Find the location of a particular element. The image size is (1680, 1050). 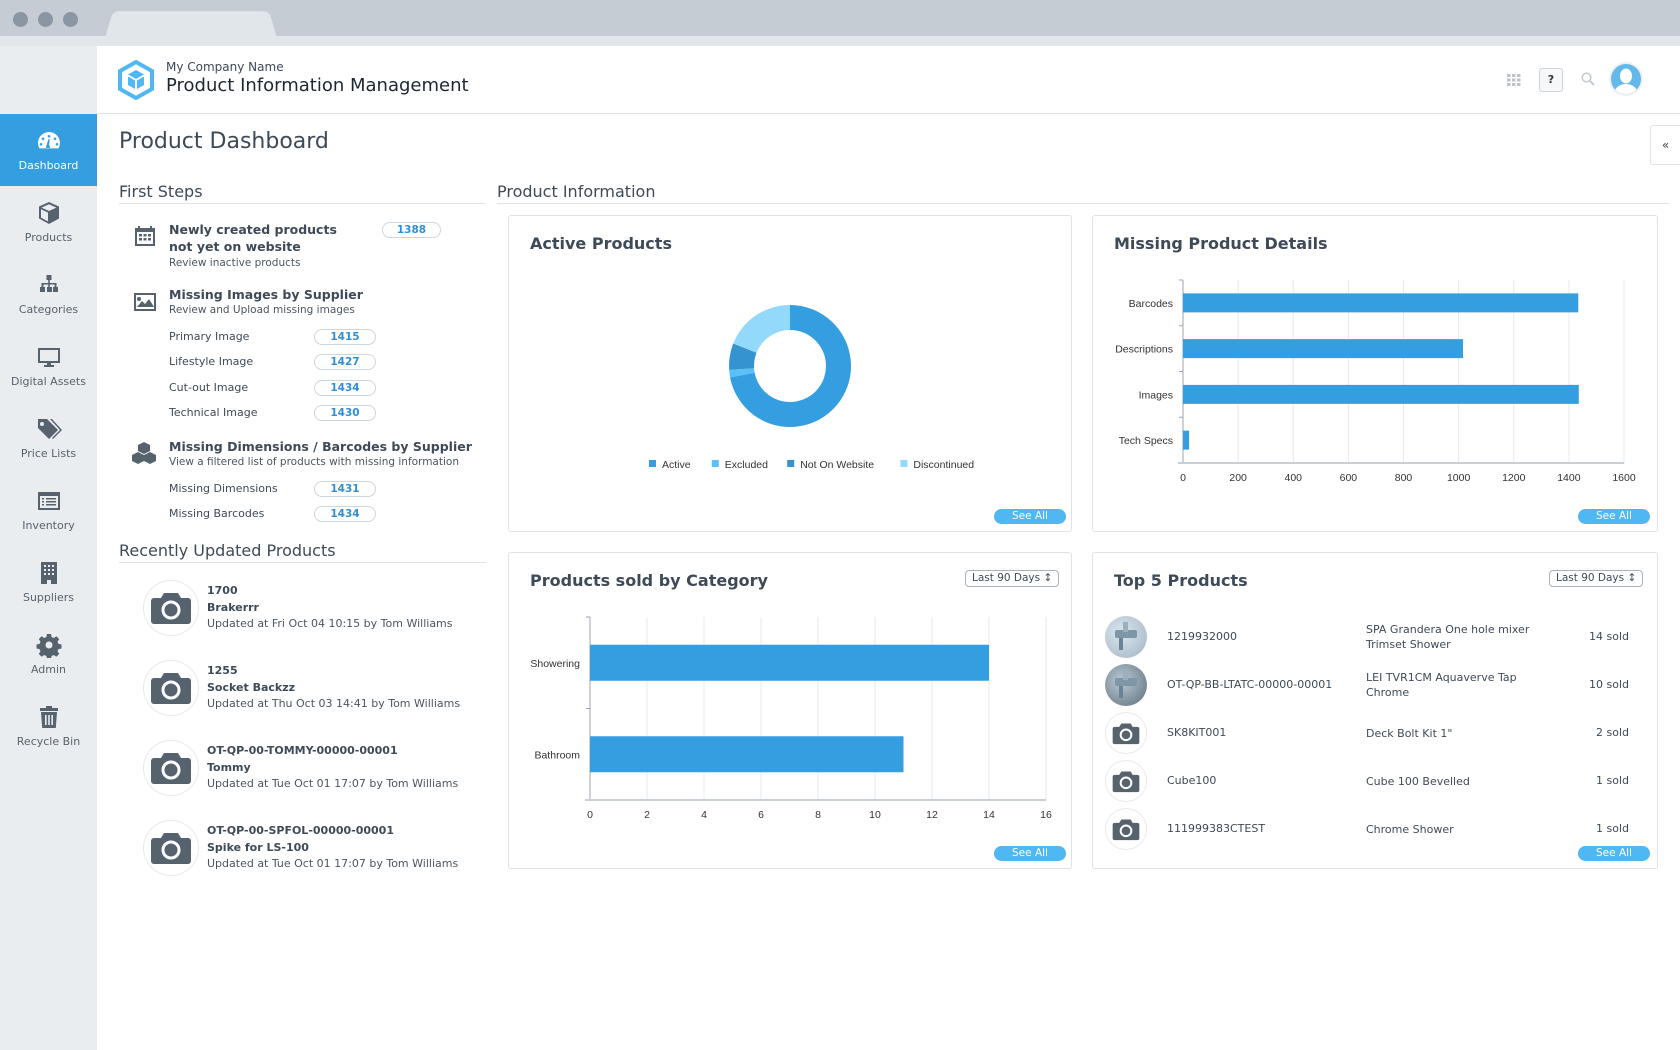

sidebar-item-digital-assets: Digital Assets is located at coordinates (48, 366).